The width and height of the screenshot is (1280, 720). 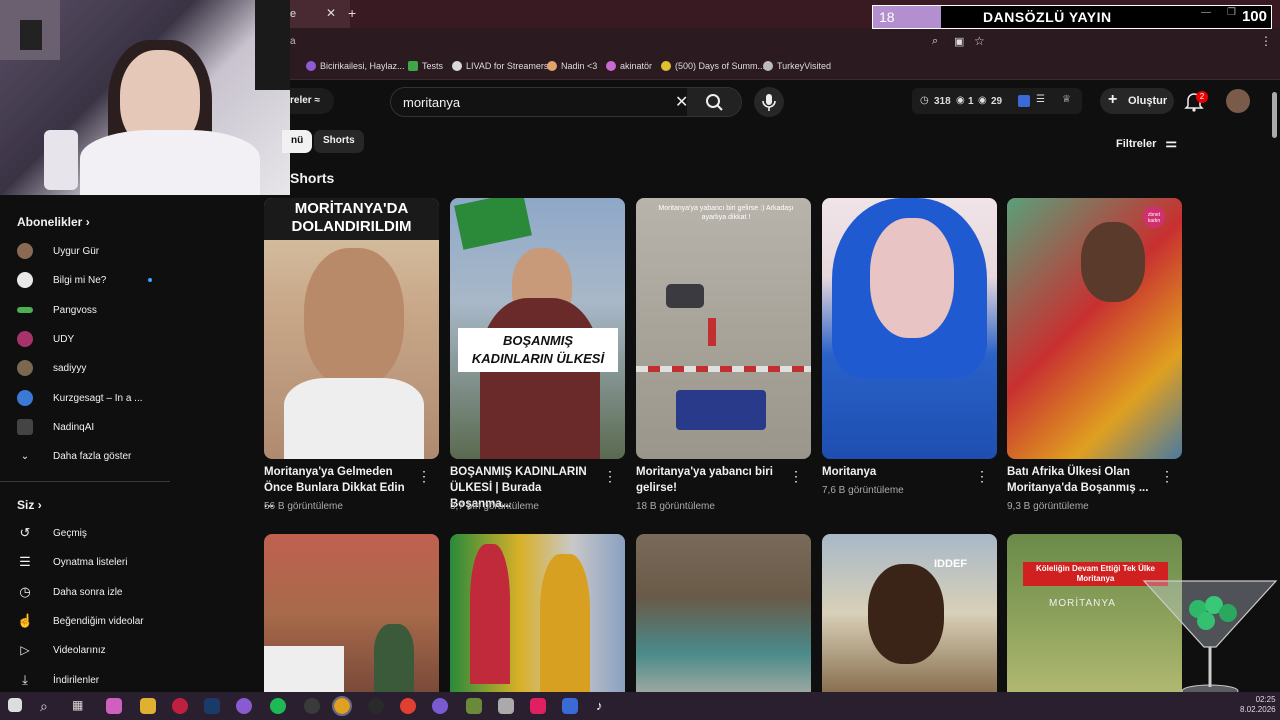 What do you see at coordinates (180, 706) in the screenshot?
I see `opera-icon` at bounding box center [180, 706].